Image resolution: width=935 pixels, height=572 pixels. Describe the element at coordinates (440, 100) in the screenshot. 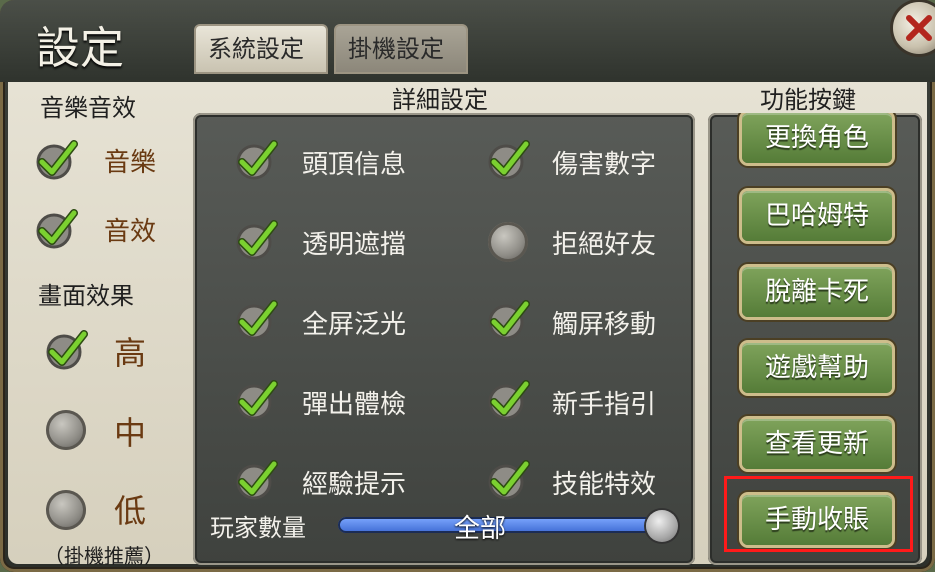

I see `detail-section-title: 詳細設定` at that location.